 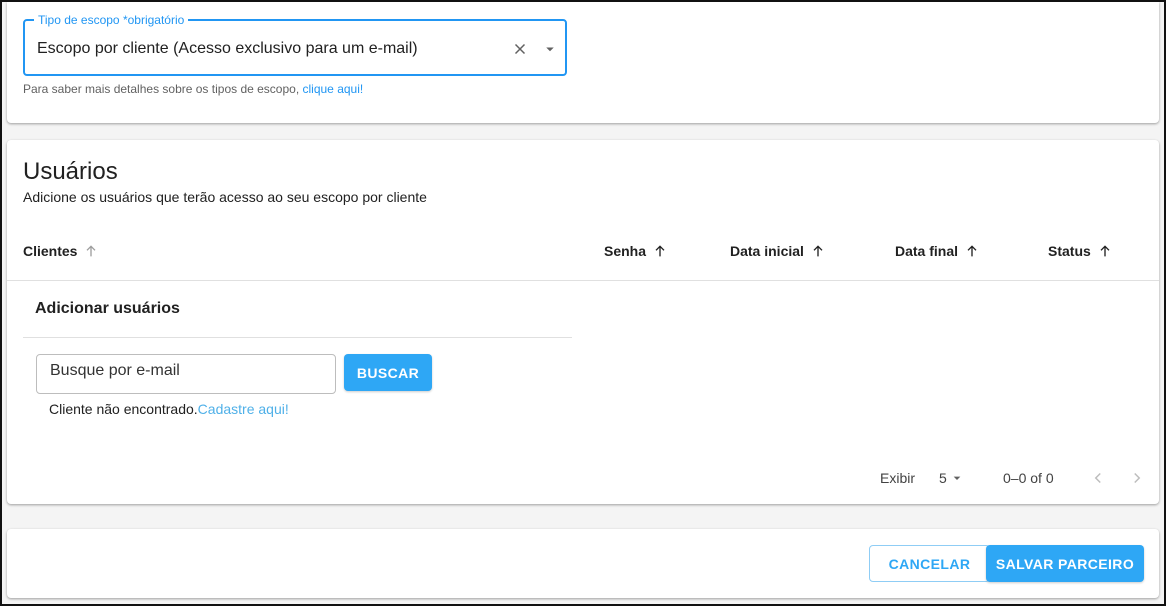 What do you see at coordinates (520, 49) in the screenshot?
I see `close-icon` at bounding box center [520, 49].